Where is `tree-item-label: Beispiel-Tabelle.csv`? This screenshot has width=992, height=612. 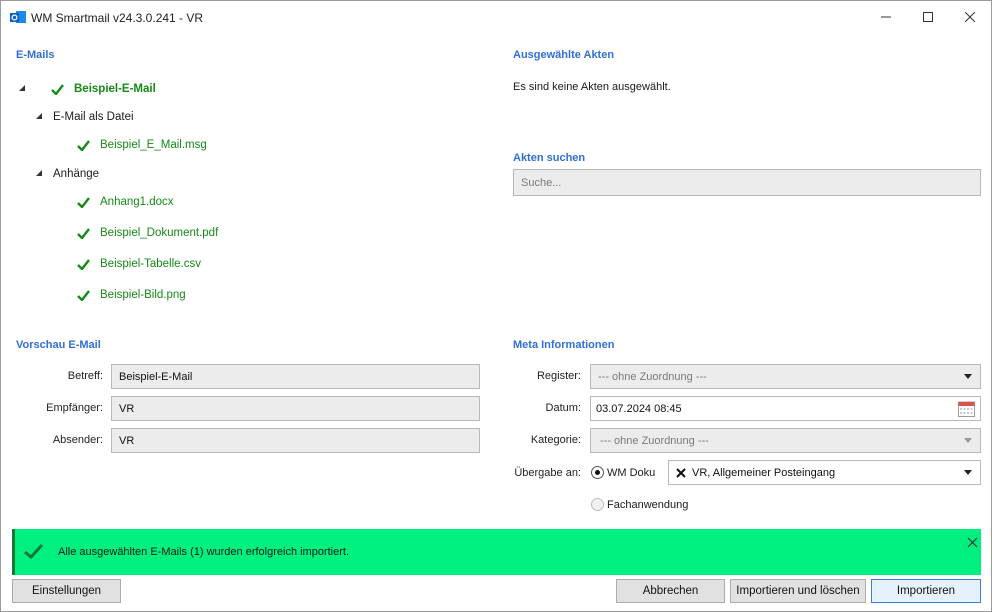 tree-item-label: Beispiel-Tabelle.csv is located at coordinates (150, 264).